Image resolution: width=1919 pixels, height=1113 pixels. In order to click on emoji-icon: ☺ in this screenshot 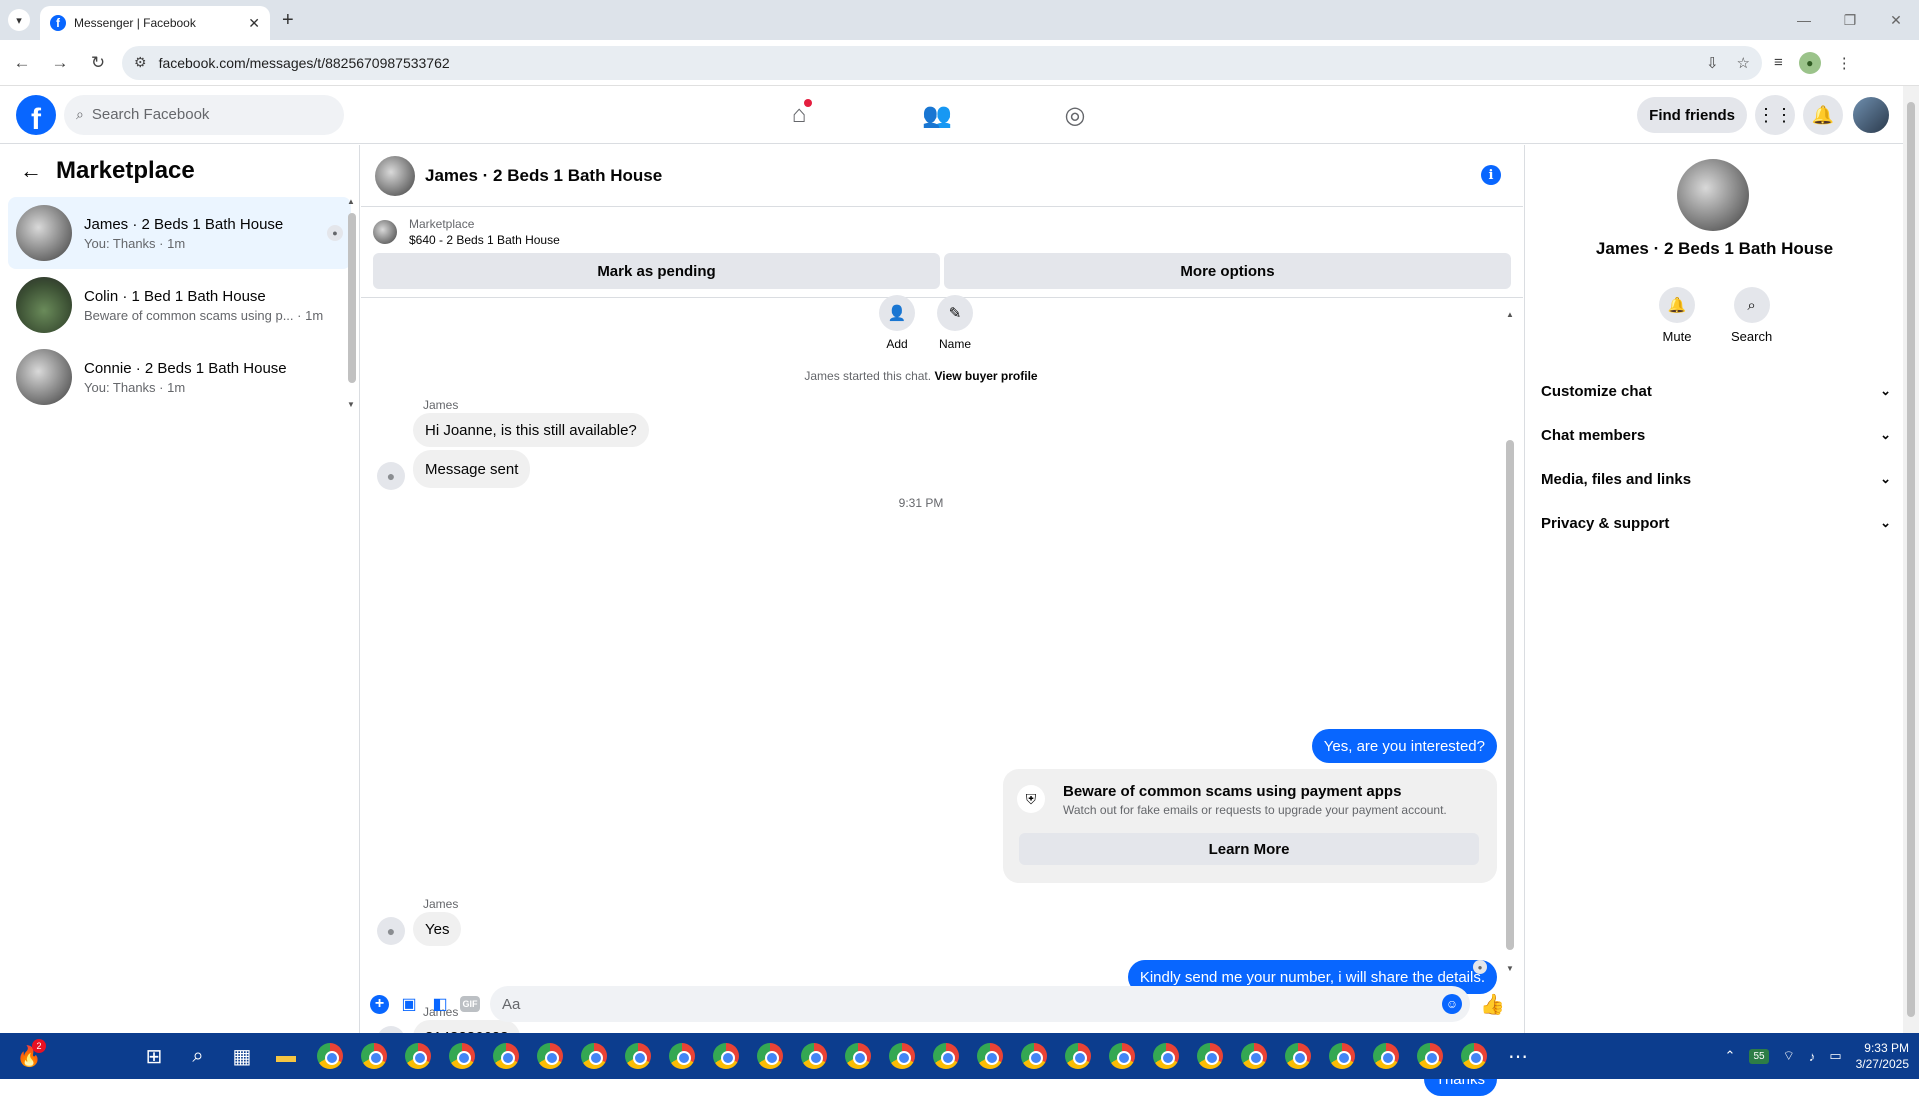, I will do `click(1452, 1004)`.